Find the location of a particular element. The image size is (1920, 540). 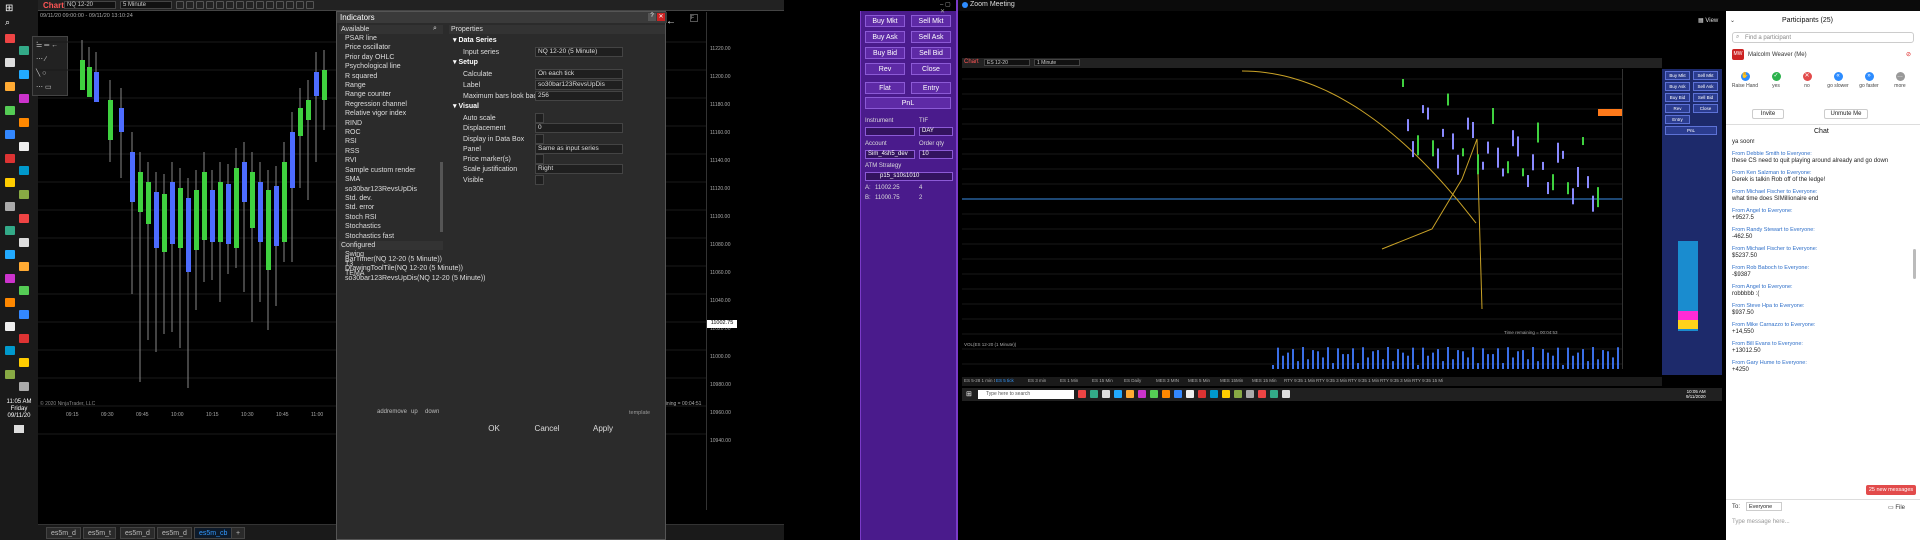

list-item: Relative vigor index is located at coordinates (393, 113).